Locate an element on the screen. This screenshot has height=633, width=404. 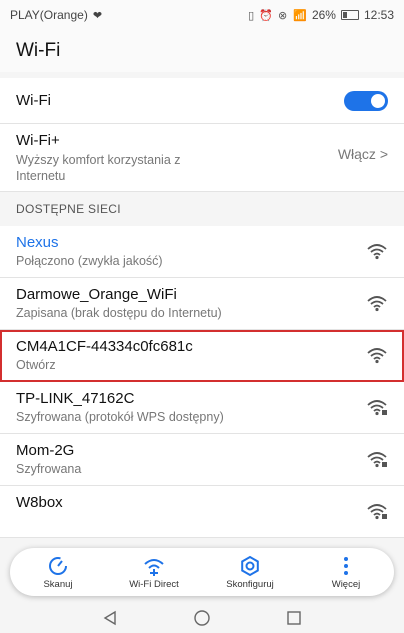
gear-icon is located at coordinates (250, 566).